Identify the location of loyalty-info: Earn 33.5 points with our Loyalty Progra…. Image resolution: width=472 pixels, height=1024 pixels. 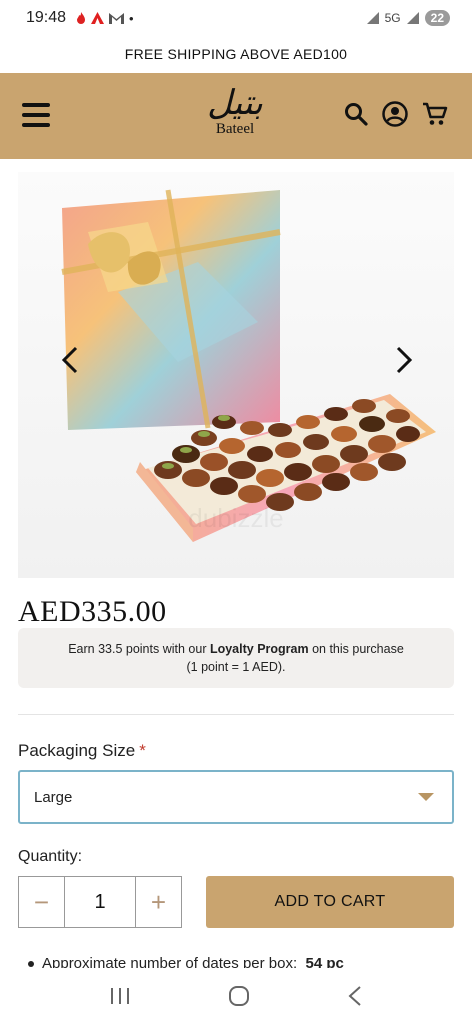
(236, 658).